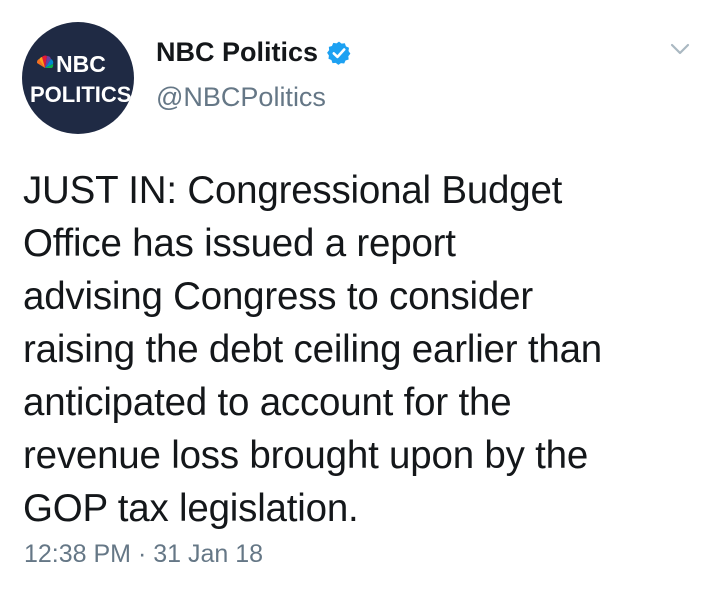  Describe the element at coordinates (80, 94) in the screenshot. I see `svg-text: POLITICS` at that location.